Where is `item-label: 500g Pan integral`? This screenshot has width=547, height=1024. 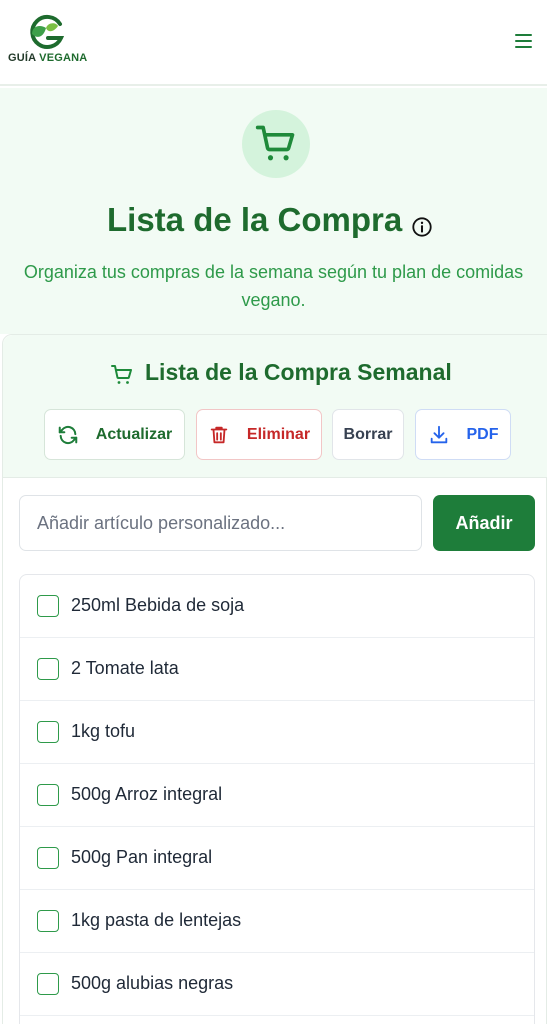 item-label: 500g Pan integral is located at coordinates (142, 857).